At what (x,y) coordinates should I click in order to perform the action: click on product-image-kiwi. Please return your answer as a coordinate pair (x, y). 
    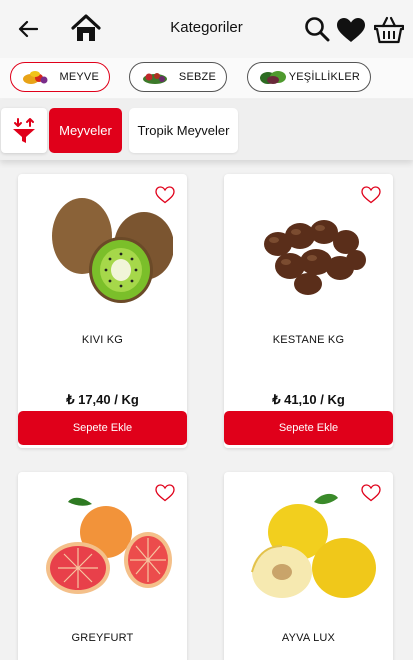
    Looking at the image, I should click on (112, 250).